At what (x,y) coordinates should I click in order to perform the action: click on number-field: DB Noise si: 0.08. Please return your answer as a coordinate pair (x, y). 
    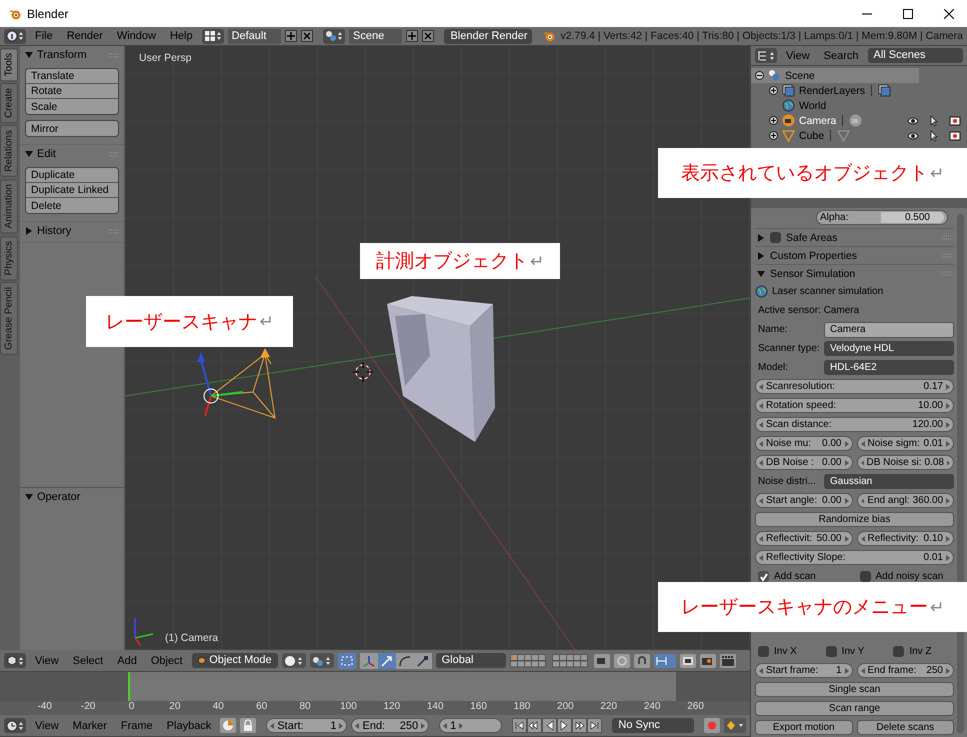
    Looking at the image, I should click on (905, 462).